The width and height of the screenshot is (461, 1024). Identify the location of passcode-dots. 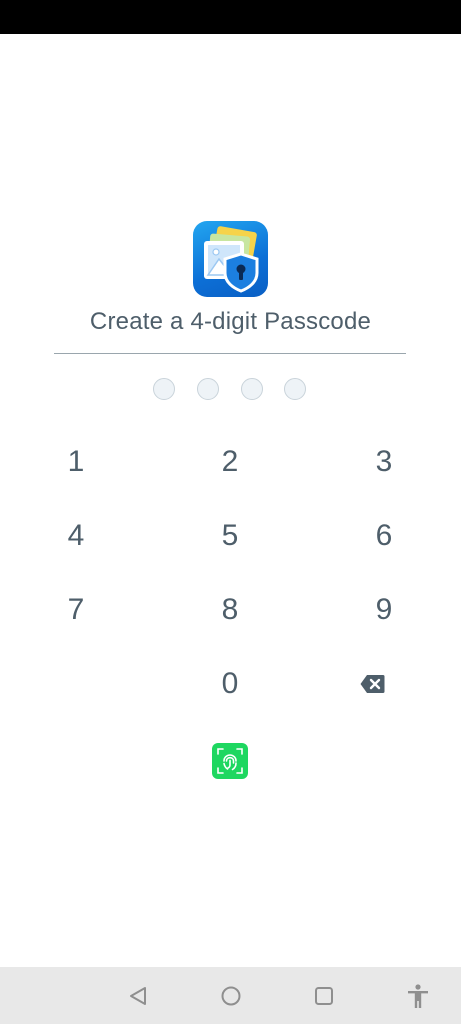
(233, 391).